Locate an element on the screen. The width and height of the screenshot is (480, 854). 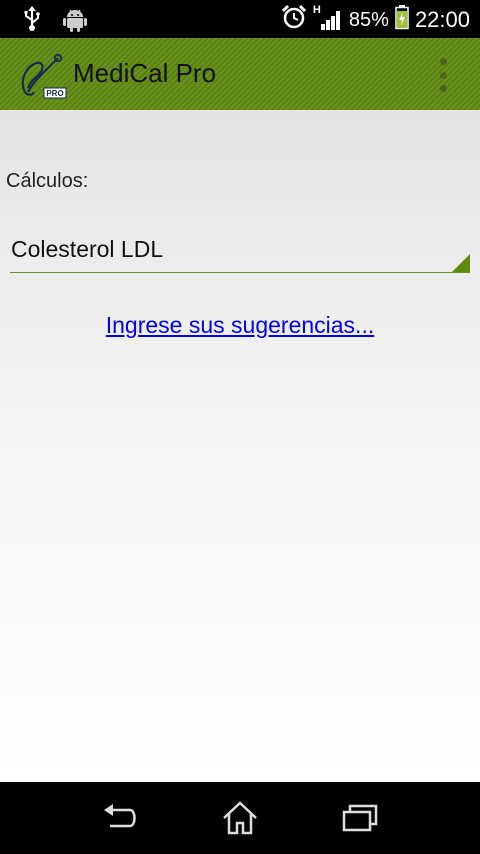
status-left is located at coordinates (55, 21).